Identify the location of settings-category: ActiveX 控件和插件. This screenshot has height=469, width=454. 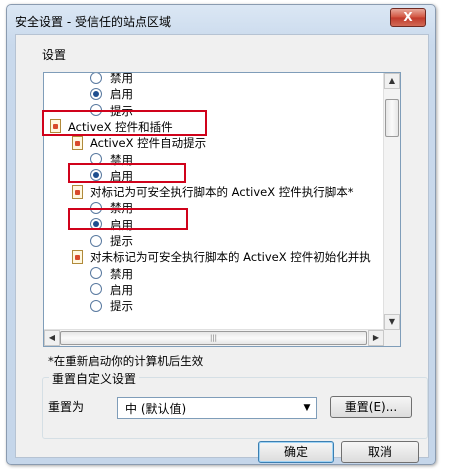
(111, 127).